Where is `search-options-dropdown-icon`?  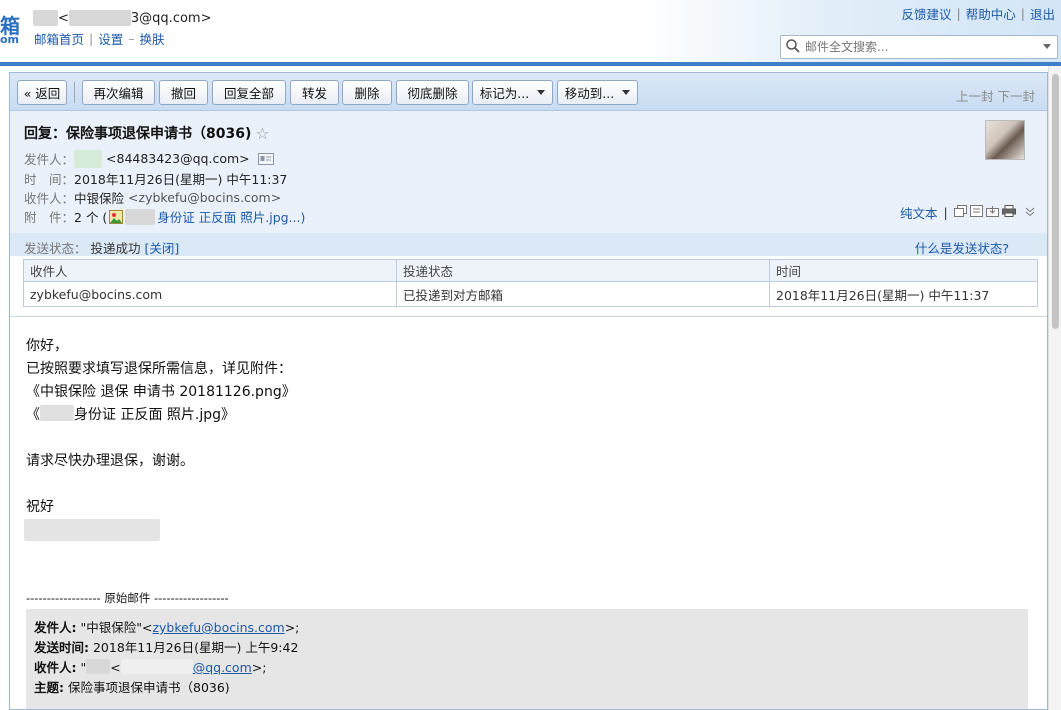
search-options-dropdown-icon is located at coordinates (1047, 46).